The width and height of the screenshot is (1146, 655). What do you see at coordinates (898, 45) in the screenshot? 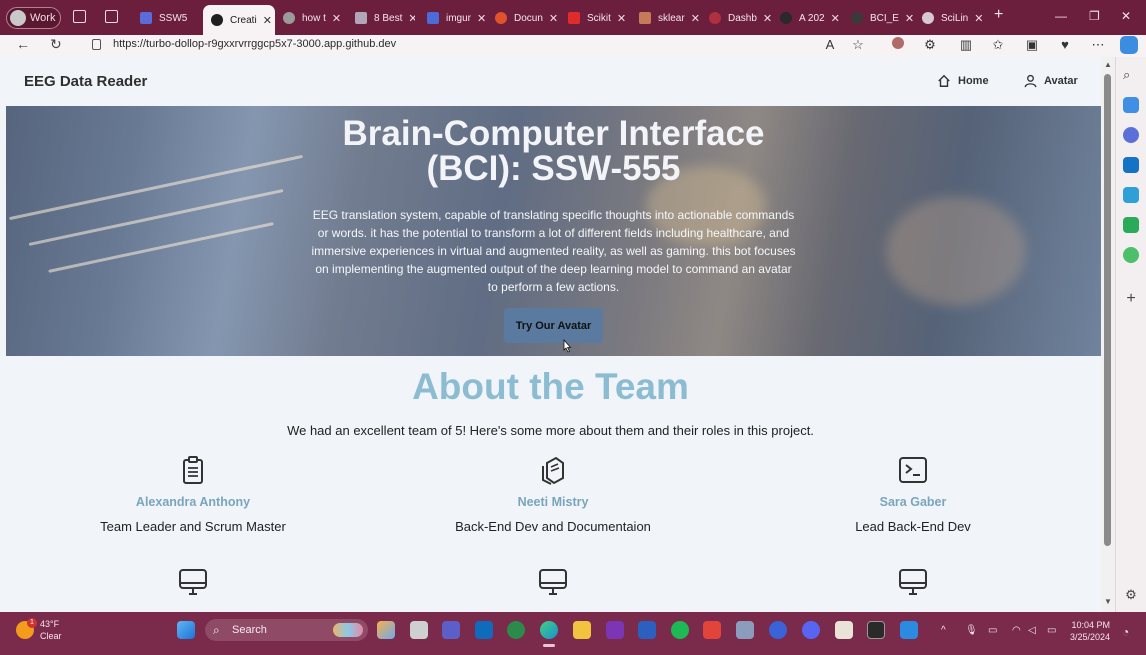
I see `extension-icon` at bounding box center [898, 45].